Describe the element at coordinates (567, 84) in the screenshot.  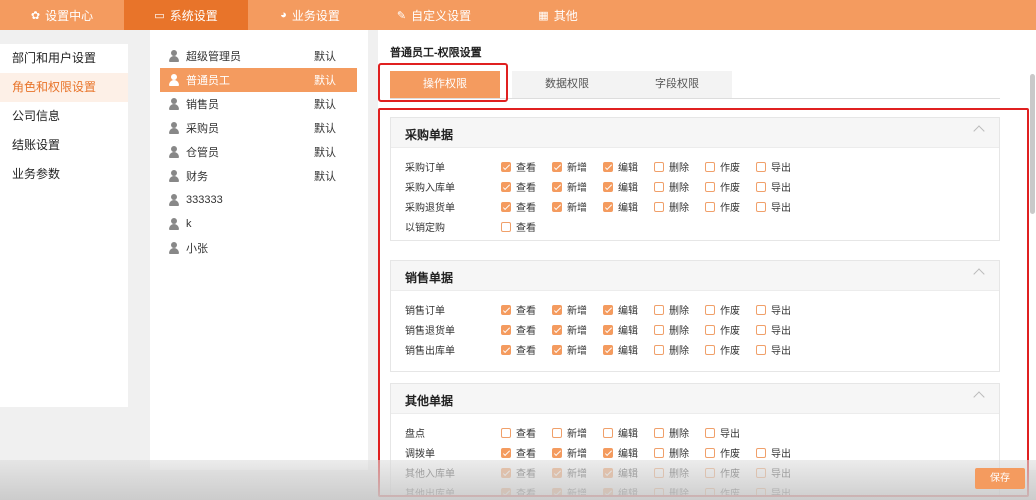
I see `tab-data-permissions: 数据权限` at that location.